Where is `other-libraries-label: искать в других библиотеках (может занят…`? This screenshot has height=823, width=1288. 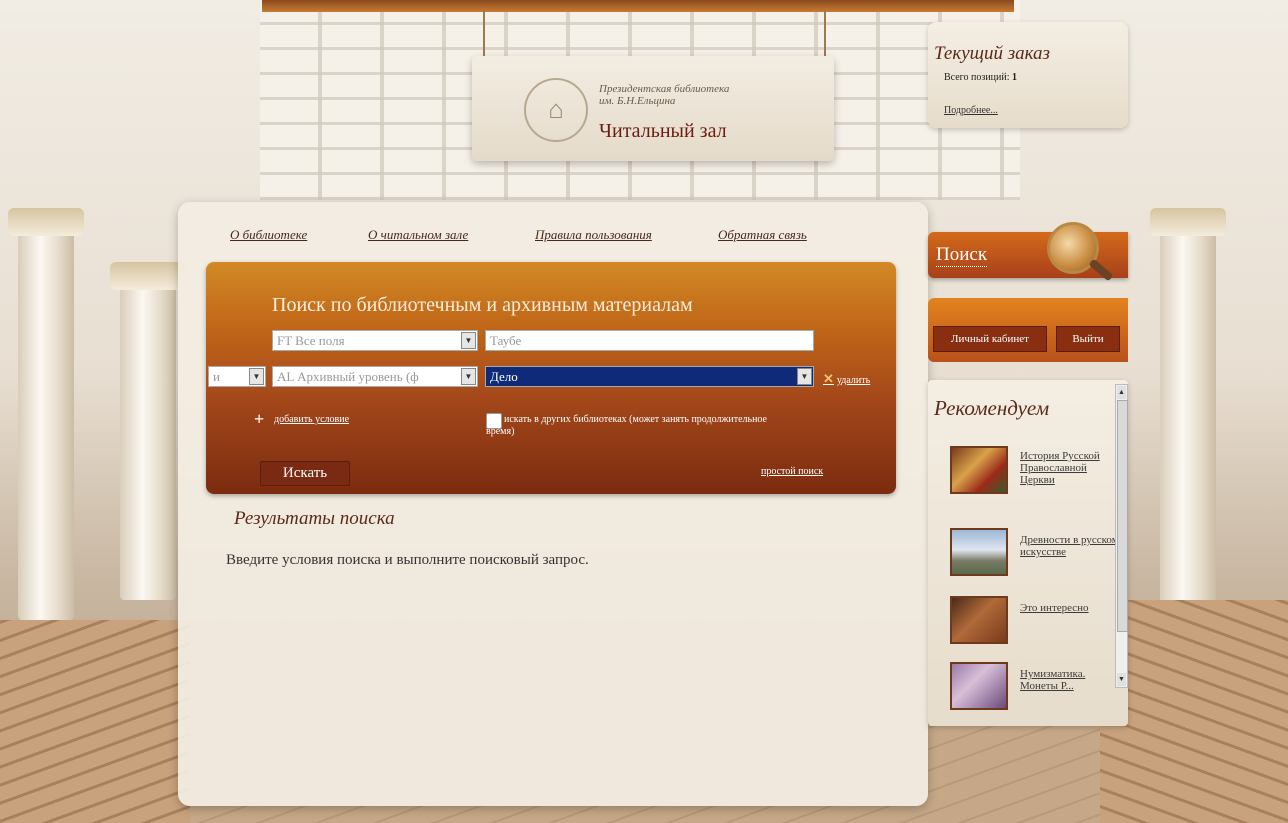
other-libraries-label: искать в других библиотеках (может занят… is located at coordinates (626, 425).